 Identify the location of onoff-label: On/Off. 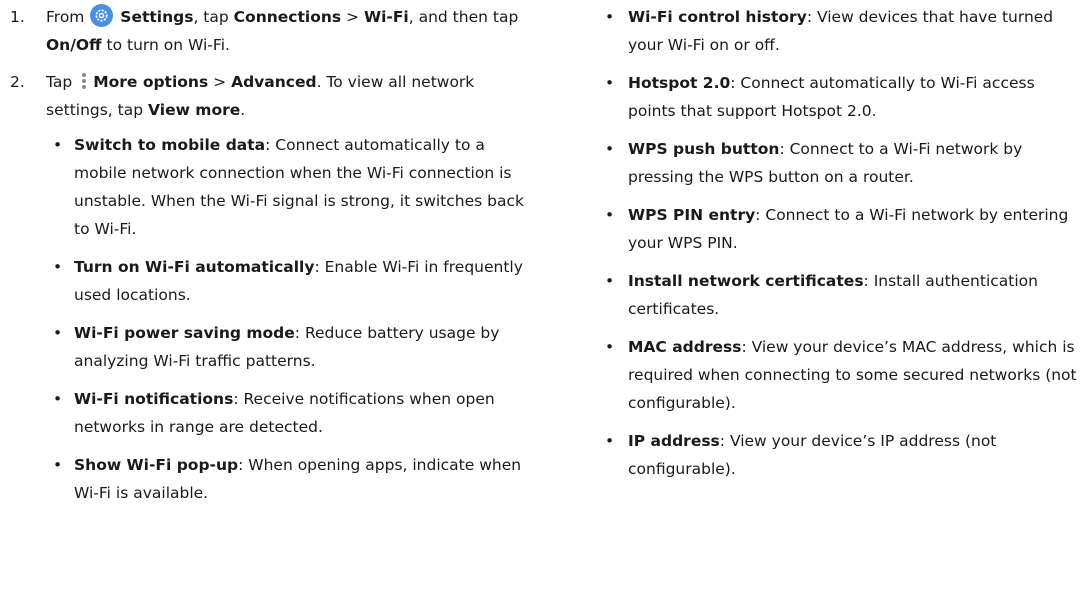
(74, 45).